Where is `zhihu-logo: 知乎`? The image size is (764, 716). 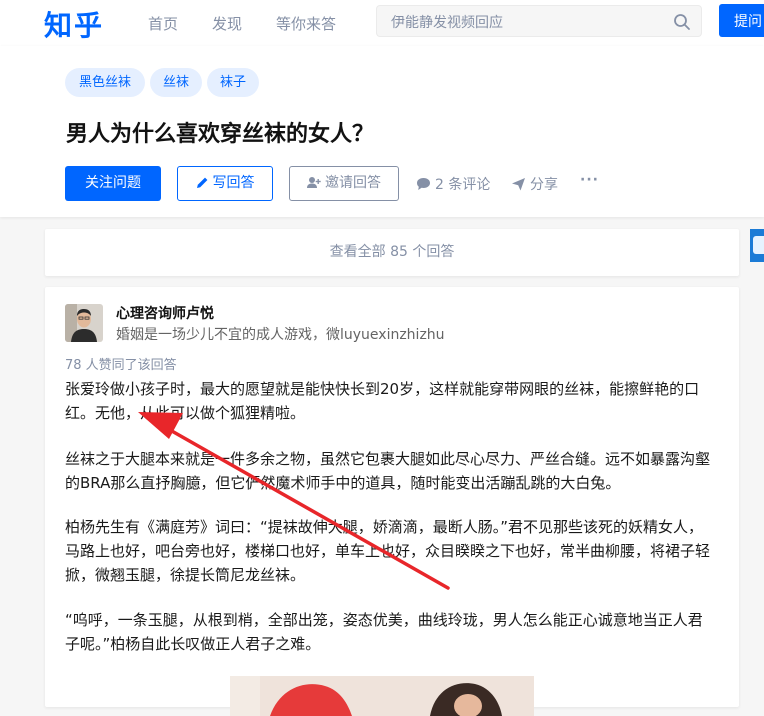 zhihu-logo: 知乎 is located at coordinates (74, 24).